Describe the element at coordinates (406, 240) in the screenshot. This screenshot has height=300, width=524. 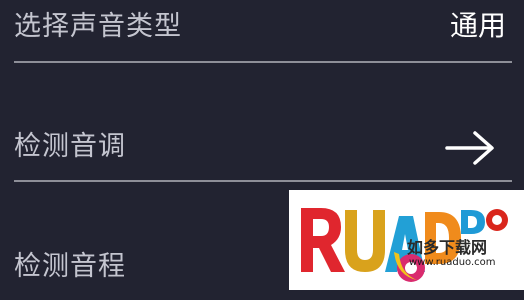
I see `watermark: 如多下载网 www.ruaduo.com` at that location.